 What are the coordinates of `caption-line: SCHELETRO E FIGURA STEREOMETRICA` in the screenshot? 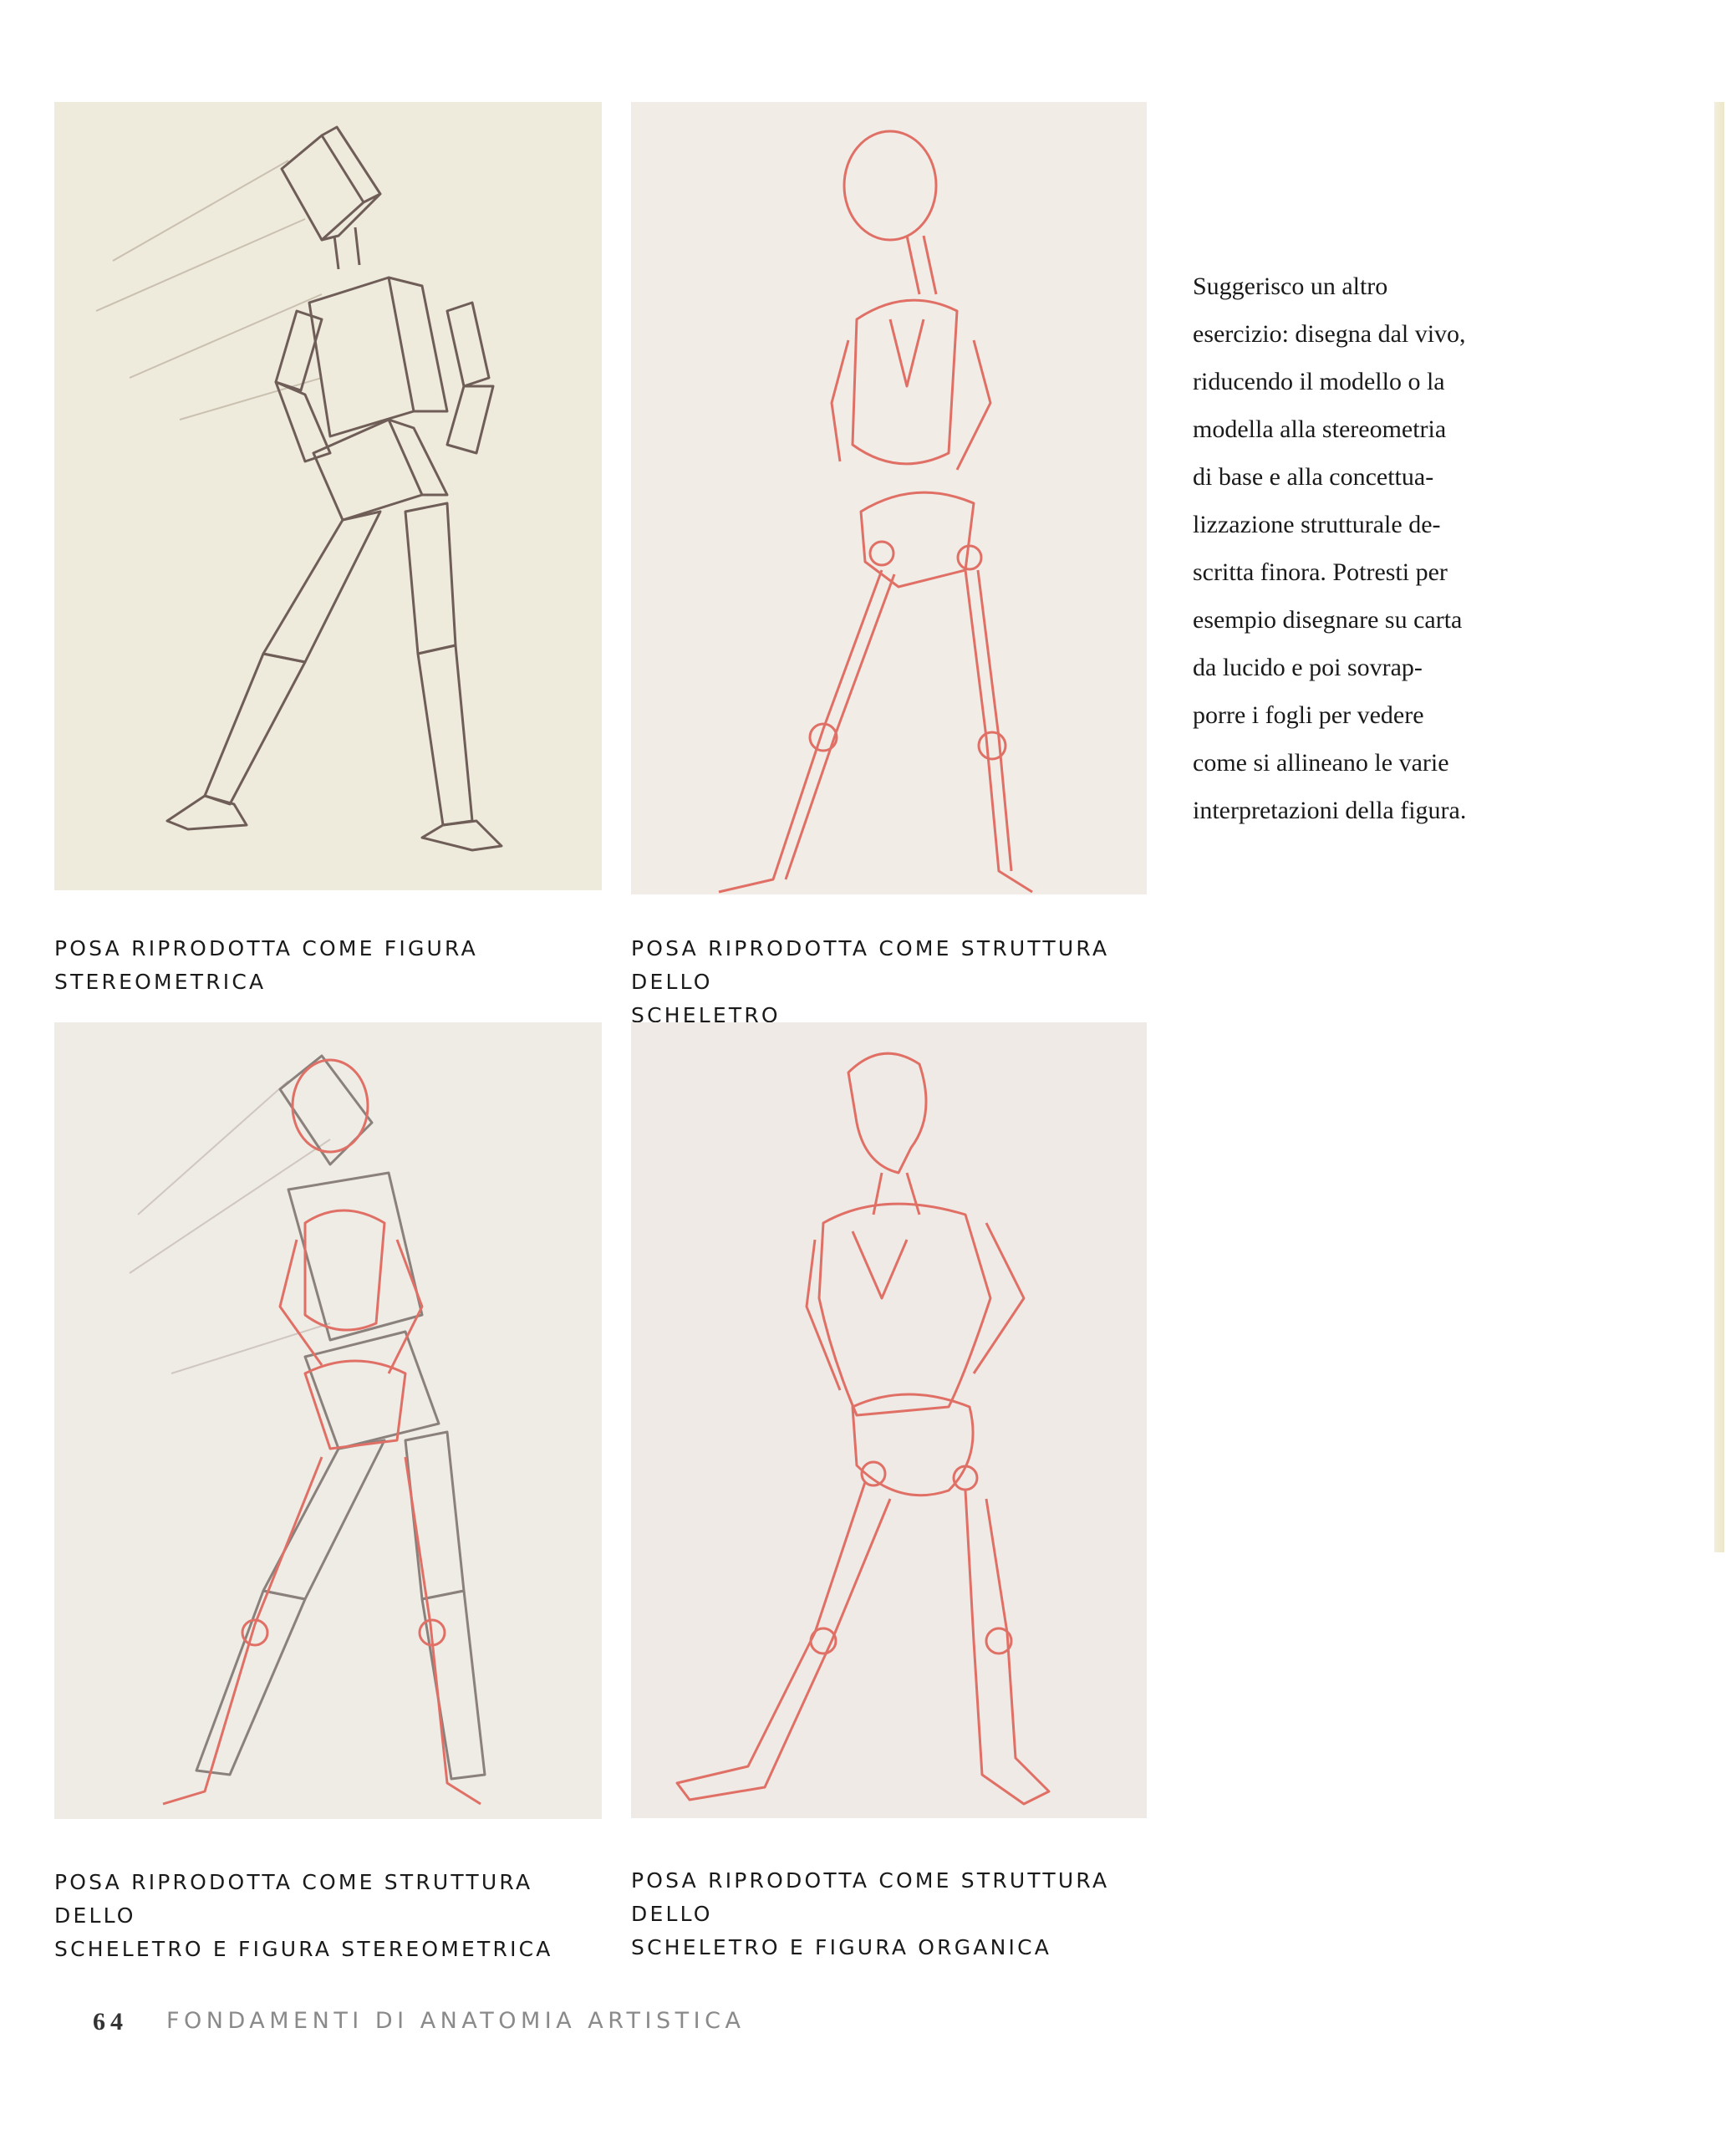 It's located at (303, 1949).